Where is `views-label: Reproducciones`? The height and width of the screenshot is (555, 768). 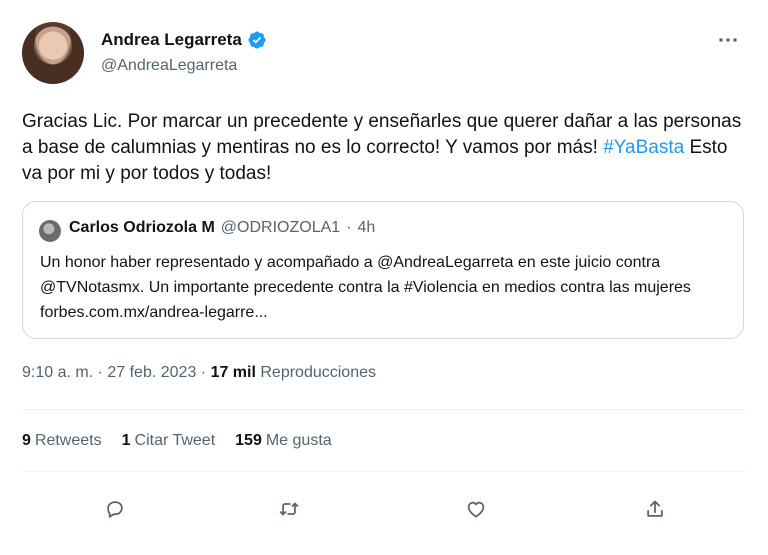
views-label: Reproducciones is located at coordinates (315, 372).